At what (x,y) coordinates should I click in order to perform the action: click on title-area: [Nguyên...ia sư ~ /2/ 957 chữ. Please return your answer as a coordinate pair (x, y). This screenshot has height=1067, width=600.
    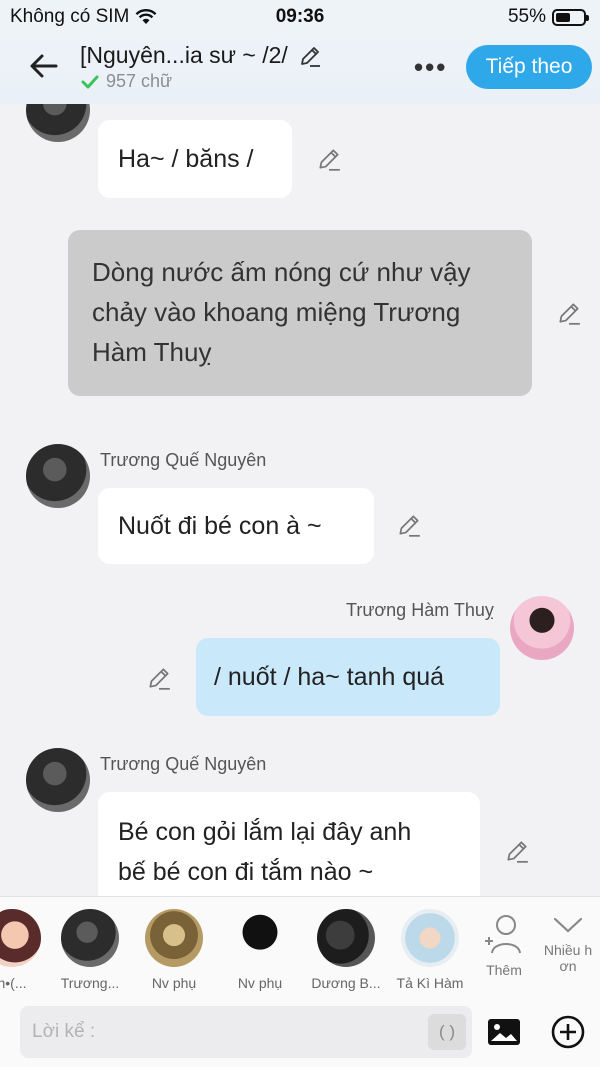
    Looking at the image, I should click on (201, 67).